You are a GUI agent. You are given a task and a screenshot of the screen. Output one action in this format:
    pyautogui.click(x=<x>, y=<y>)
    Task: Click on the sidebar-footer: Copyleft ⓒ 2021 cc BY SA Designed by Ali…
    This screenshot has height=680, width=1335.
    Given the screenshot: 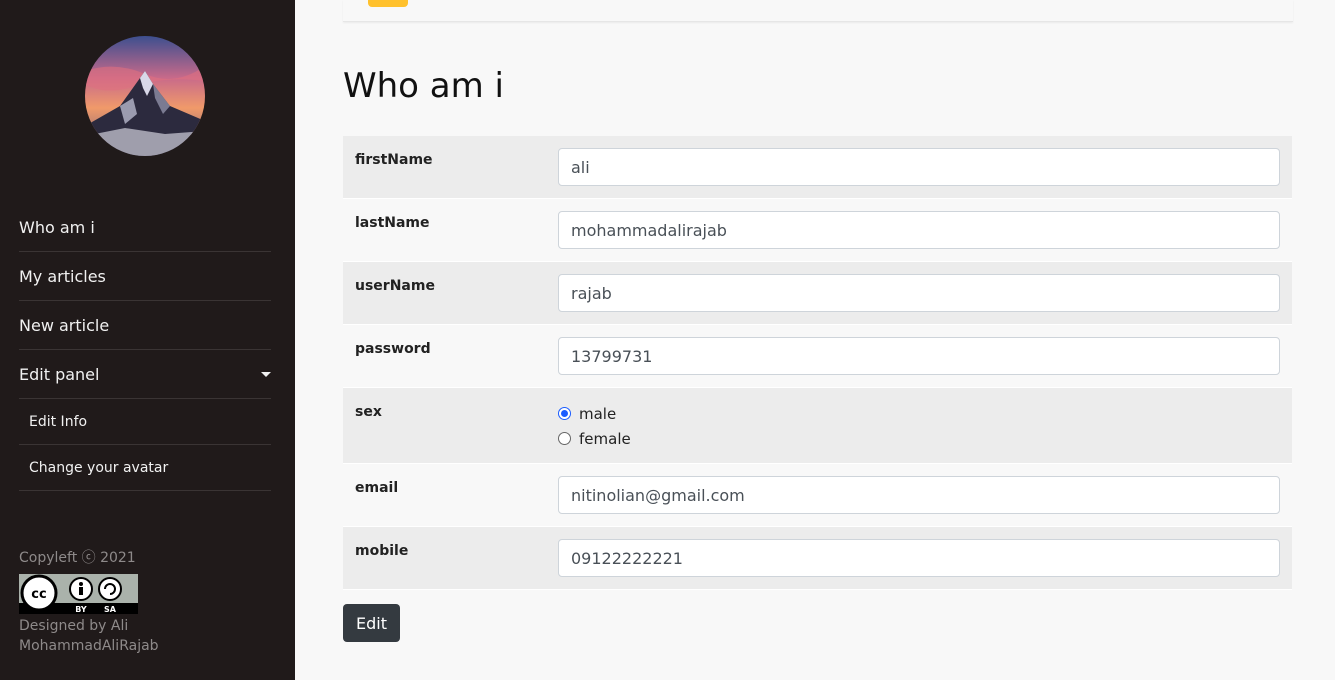 What is the action you would take?
    pyautogui.click(x=94, y=602)
    